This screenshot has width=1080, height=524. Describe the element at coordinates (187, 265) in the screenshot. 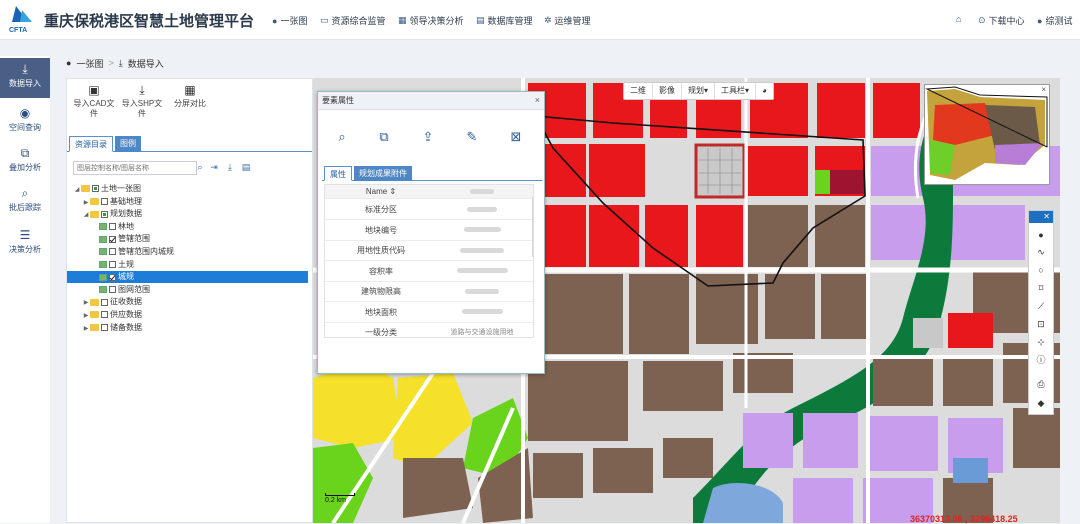

I see `tree-layer-item: 土规` at that location.